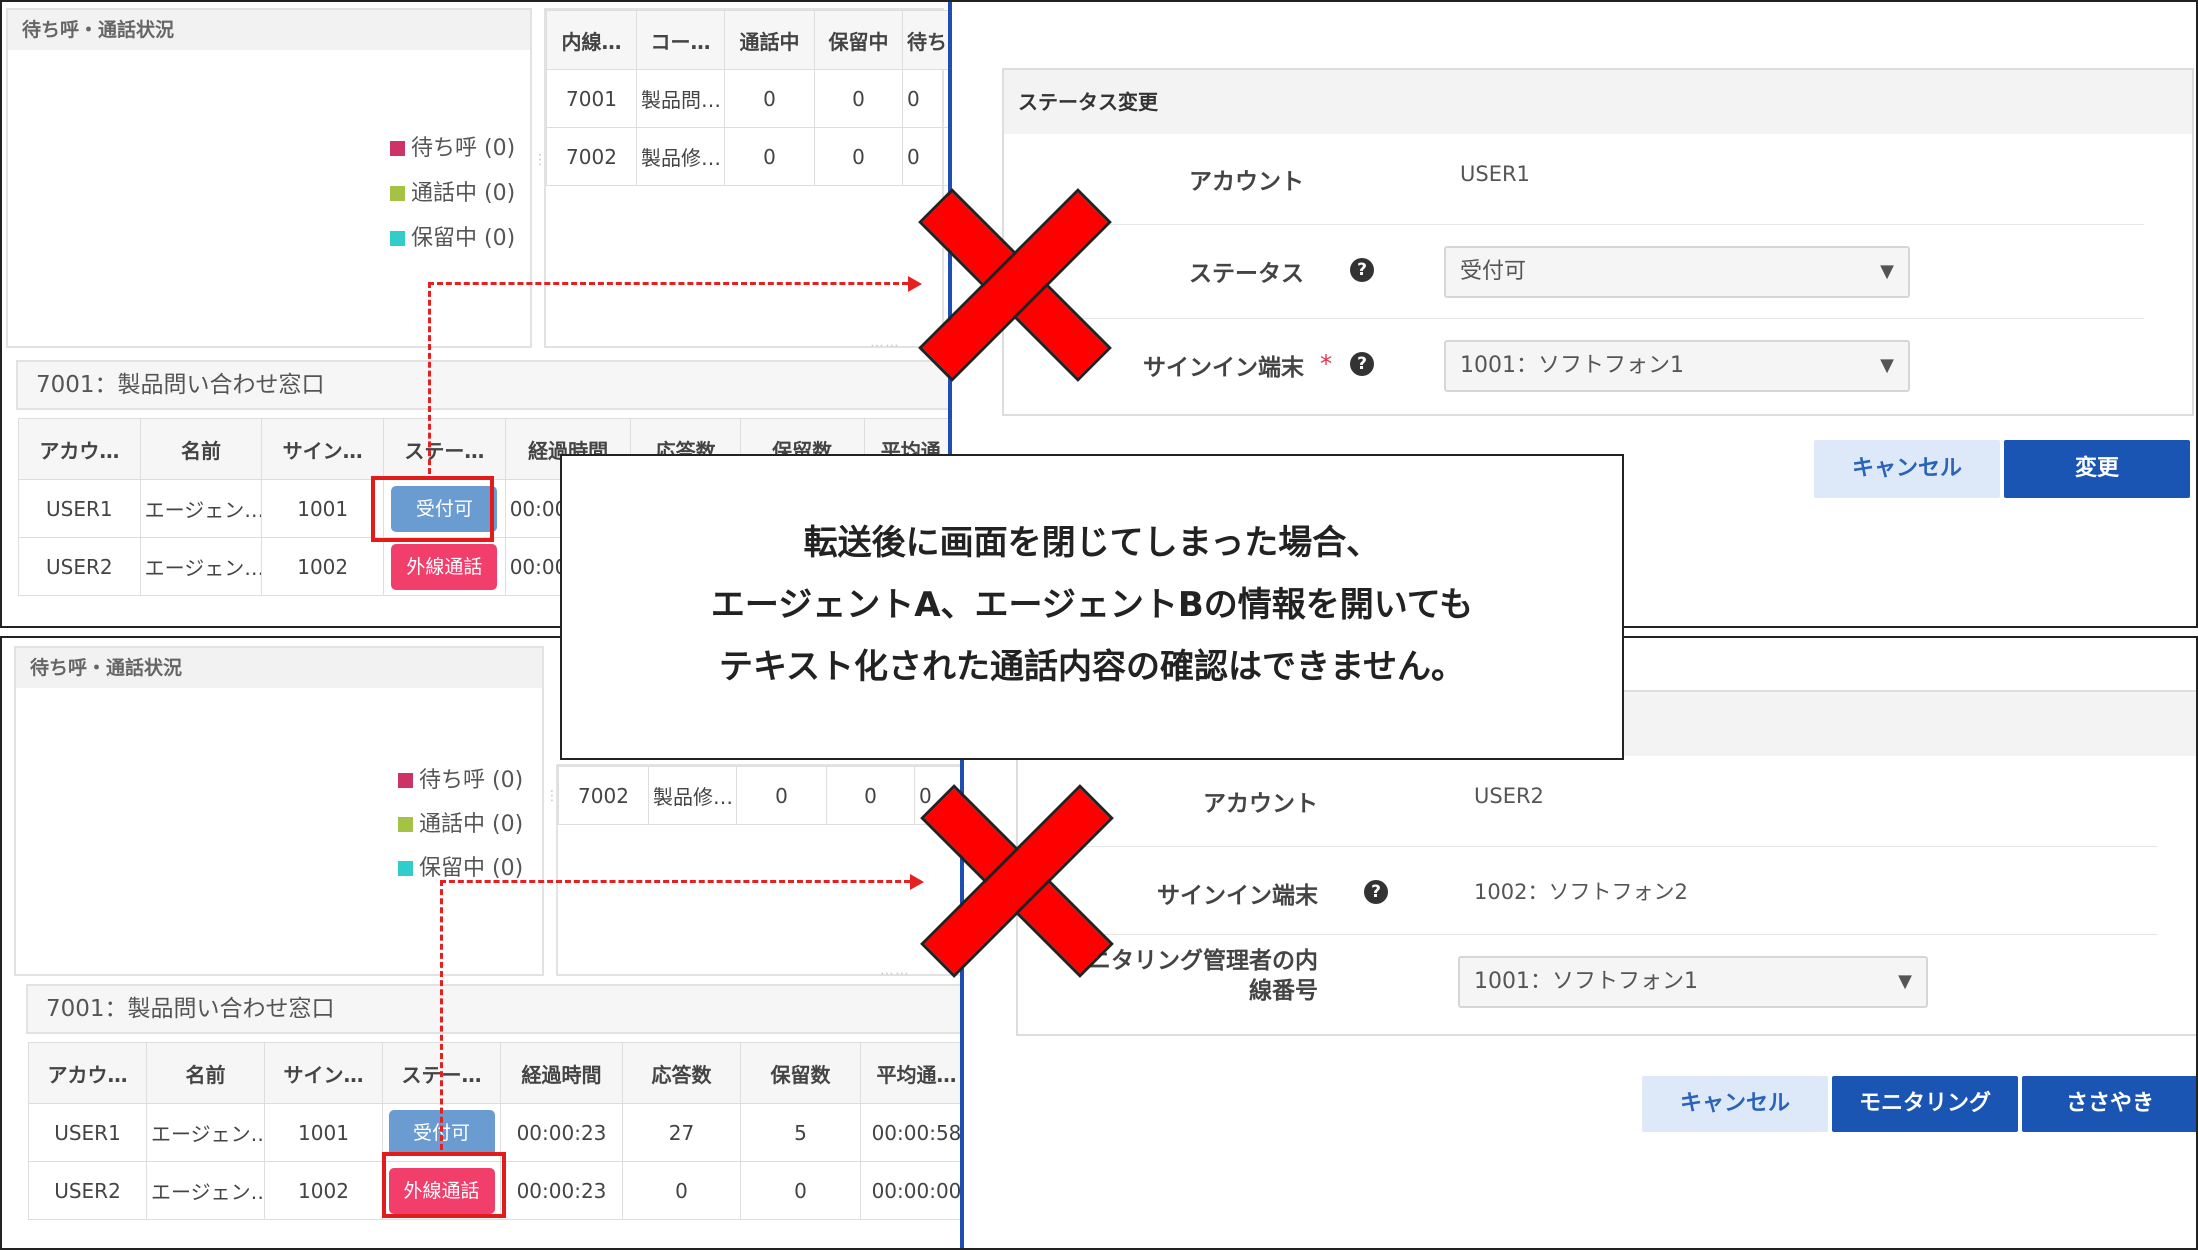 Image resolution: width=2198 pixels, height=1250 pixels. What do you see at coordinates (1581, 892) in the screenshot?
I see `signin-terminal-value: 1002：ソフトフォン2` at bounding box center [1581, 892].